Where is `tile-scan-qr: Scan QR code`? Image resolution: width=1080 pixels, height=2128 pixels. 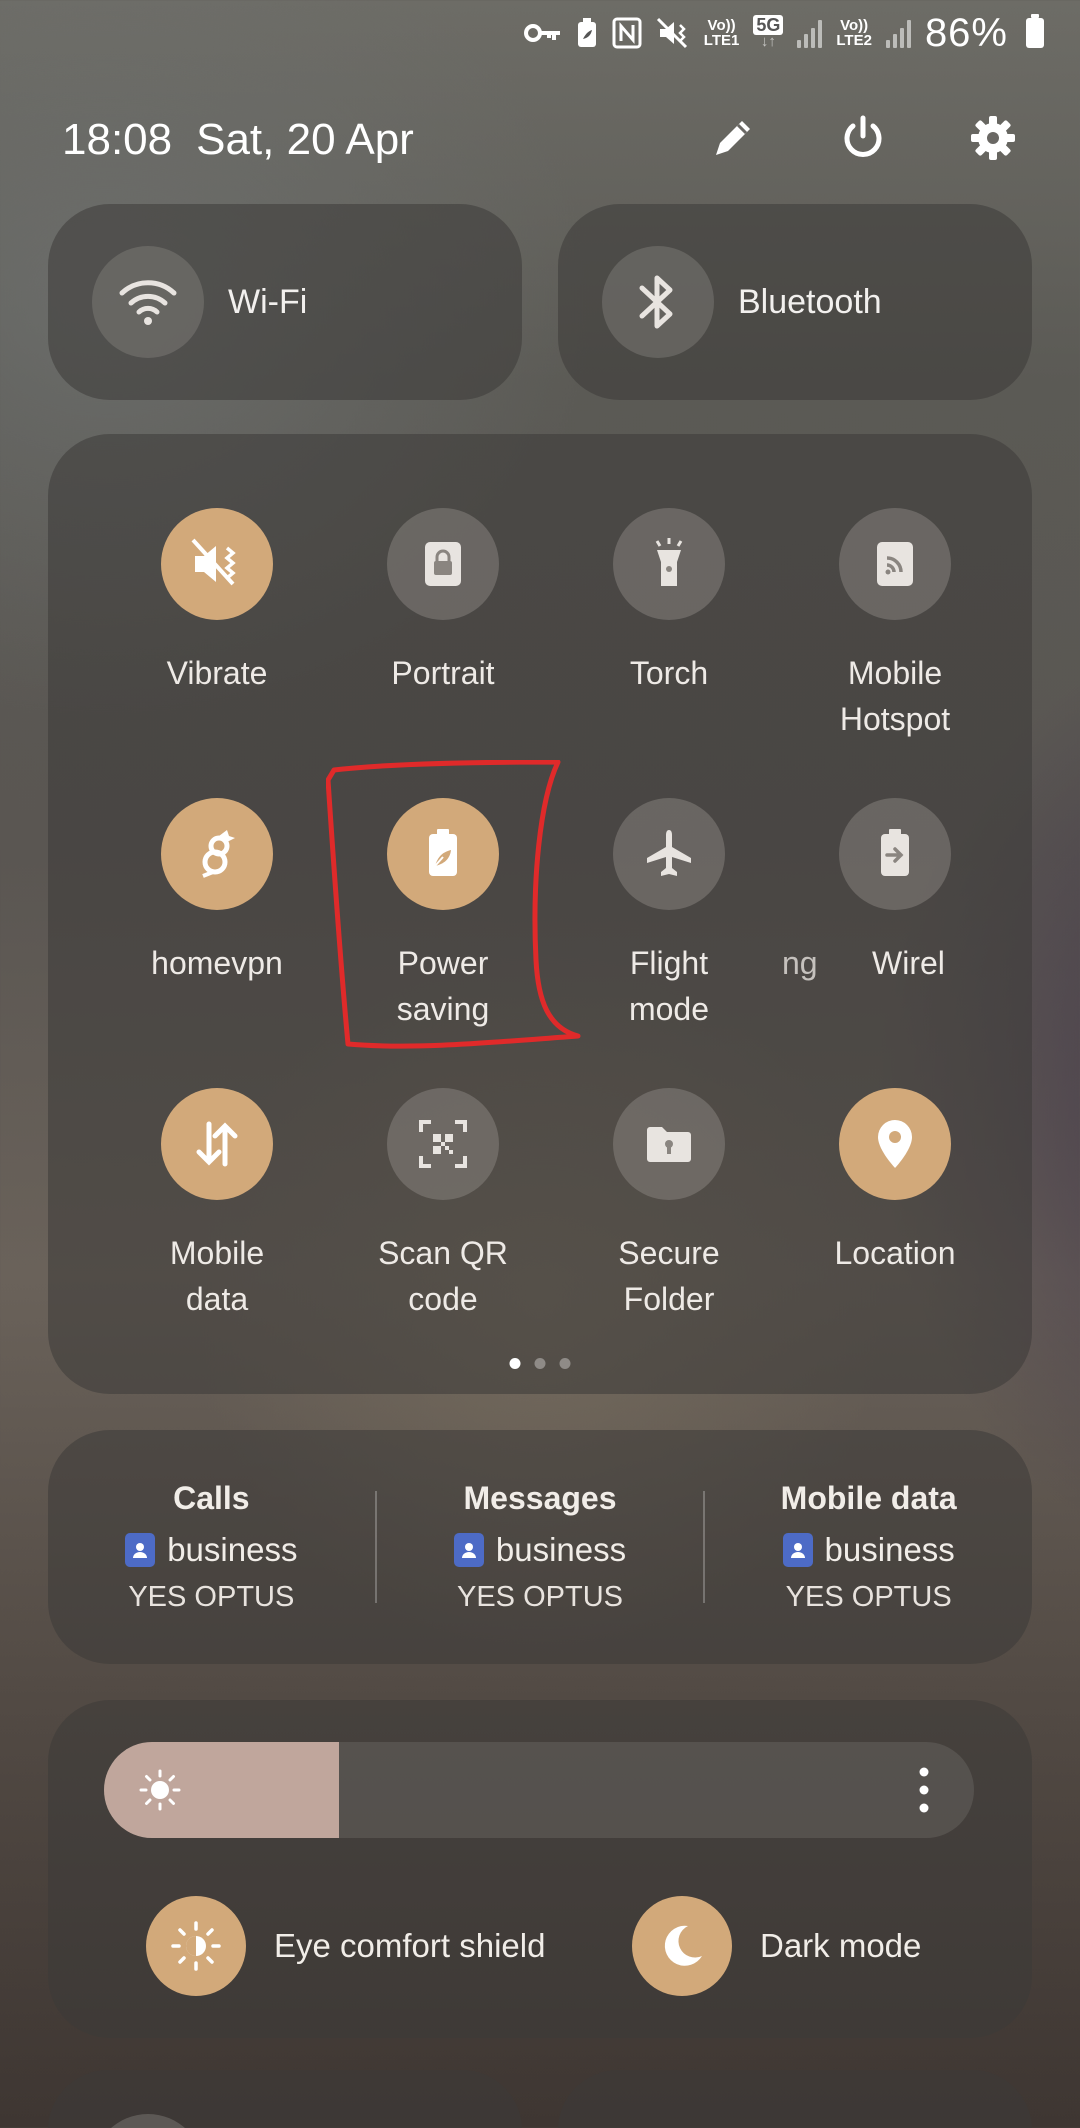
tile-scan-qr: Scan QR code is located at coordinates (443, 1218).